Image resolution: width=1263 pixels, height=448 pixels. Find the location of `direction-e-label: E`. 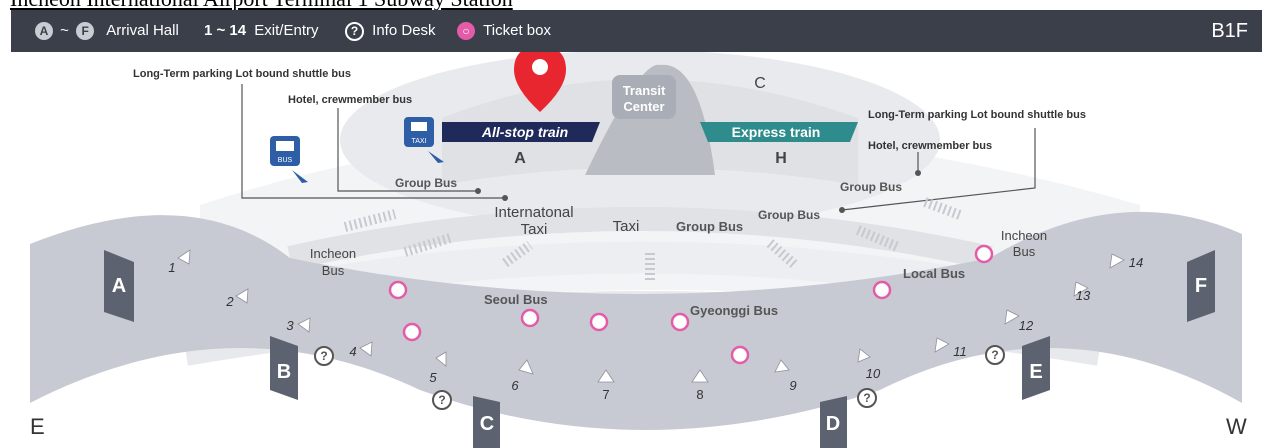

direction-e-label: E is located at coordinates (37, 426).